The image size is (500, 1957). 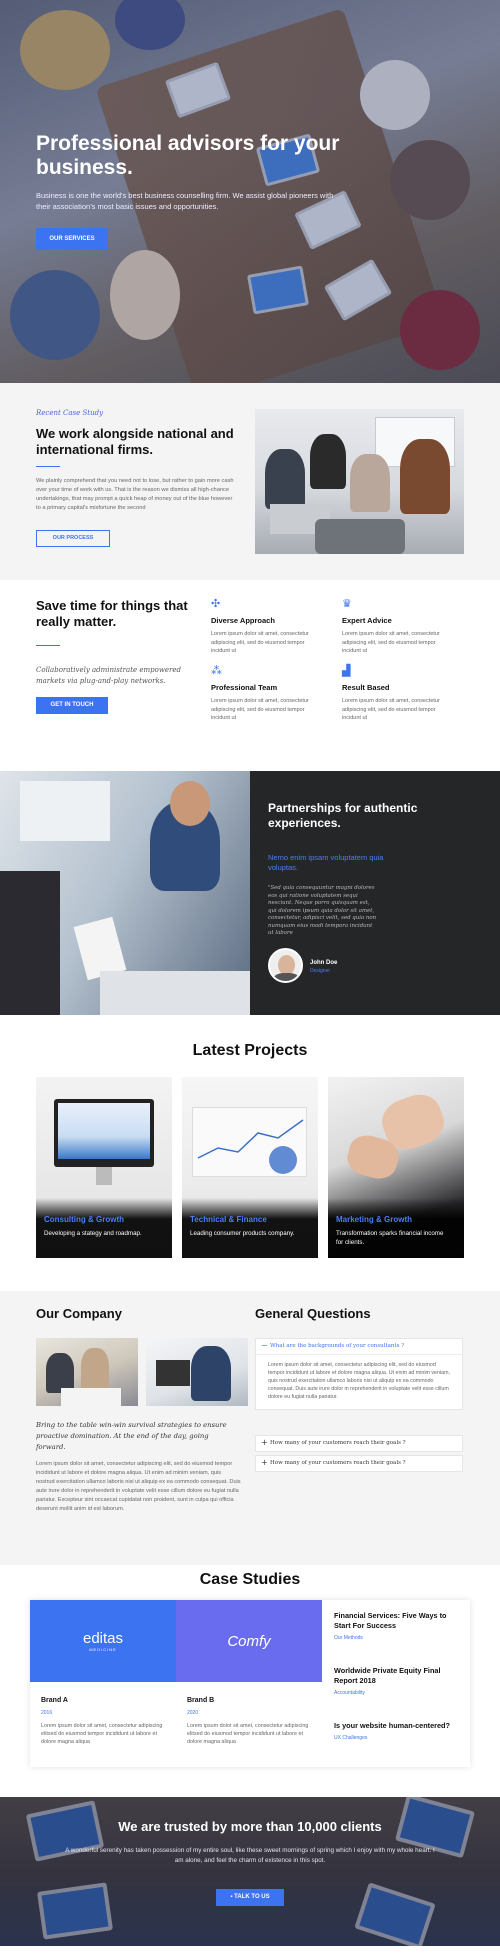 I want to click on monitor-stand, so click(x=104, y=1176).